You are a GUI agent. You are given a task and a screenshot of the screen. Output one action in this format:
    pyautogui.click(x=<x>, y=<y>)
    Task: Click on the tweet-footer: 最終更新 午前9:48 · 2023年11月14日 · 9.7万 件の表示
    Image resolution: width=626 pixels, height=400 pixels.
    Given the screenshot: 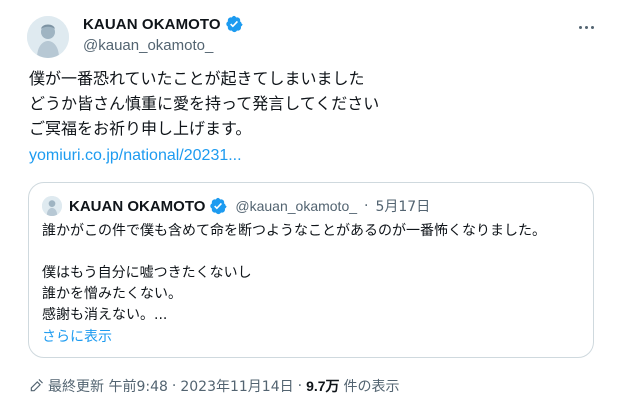 What is the action you would take?
    pyautogui.click(x=214, y=386)
    